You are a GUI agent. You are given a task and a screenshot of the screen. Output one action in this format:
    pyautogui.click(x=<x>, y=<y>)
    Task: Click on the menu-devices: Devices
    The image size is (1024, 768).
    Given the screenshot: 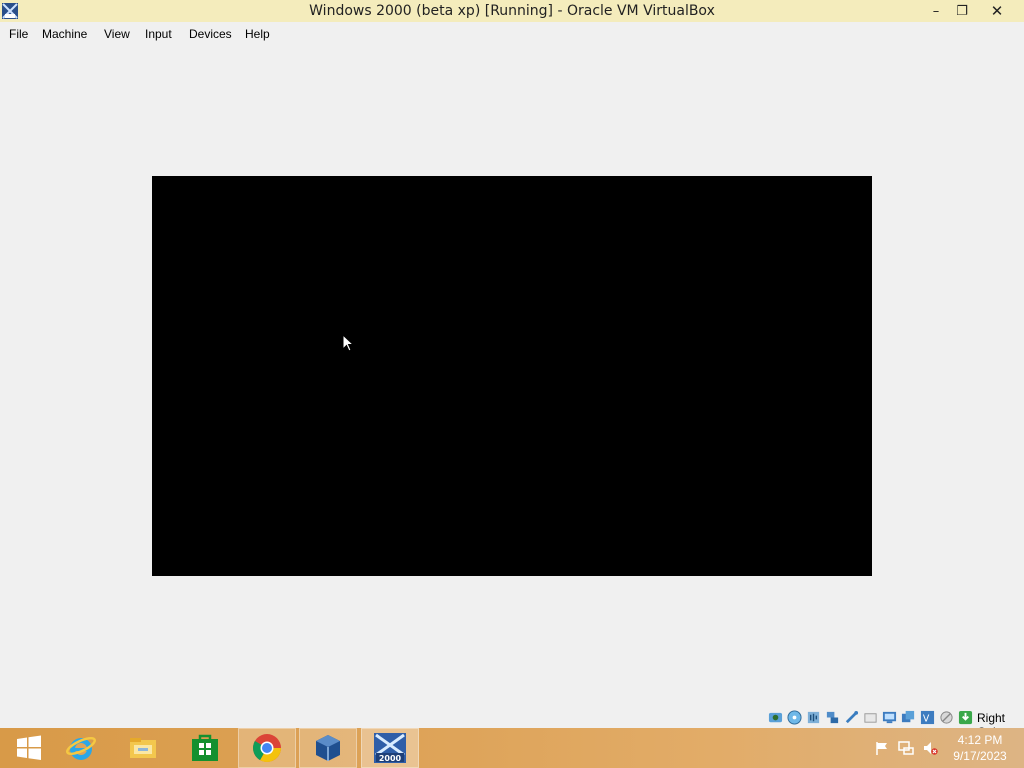 What is the action you would take?
    pyautogui.click(x=210, y=34)
    